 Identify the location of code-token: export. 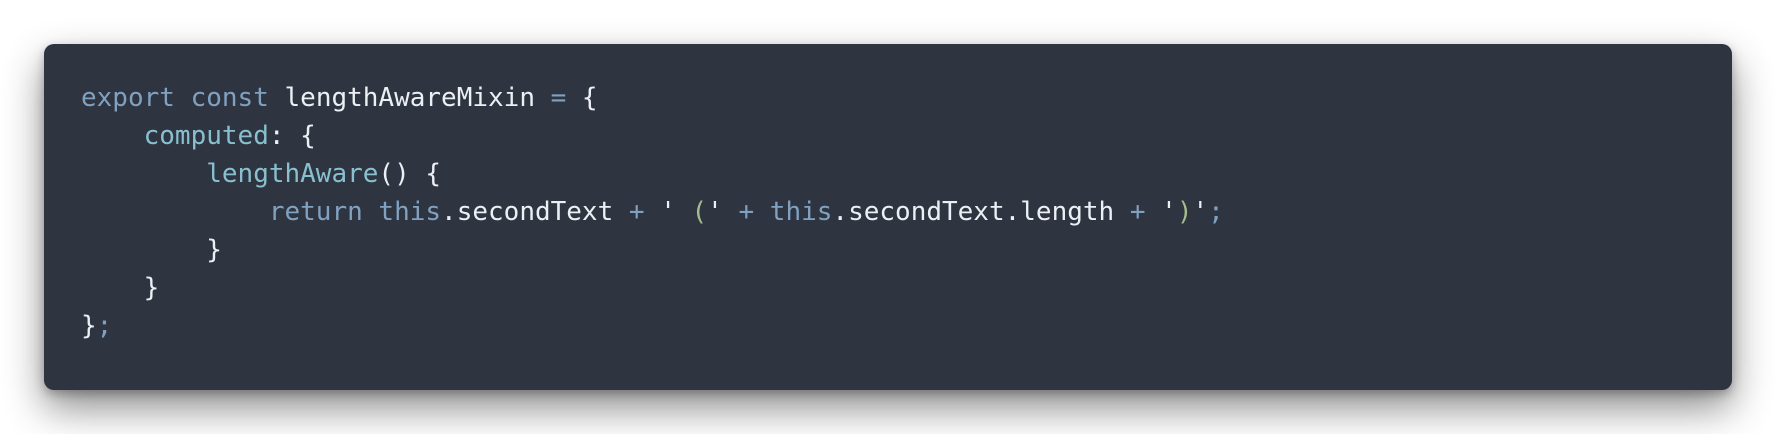
(128, 98).